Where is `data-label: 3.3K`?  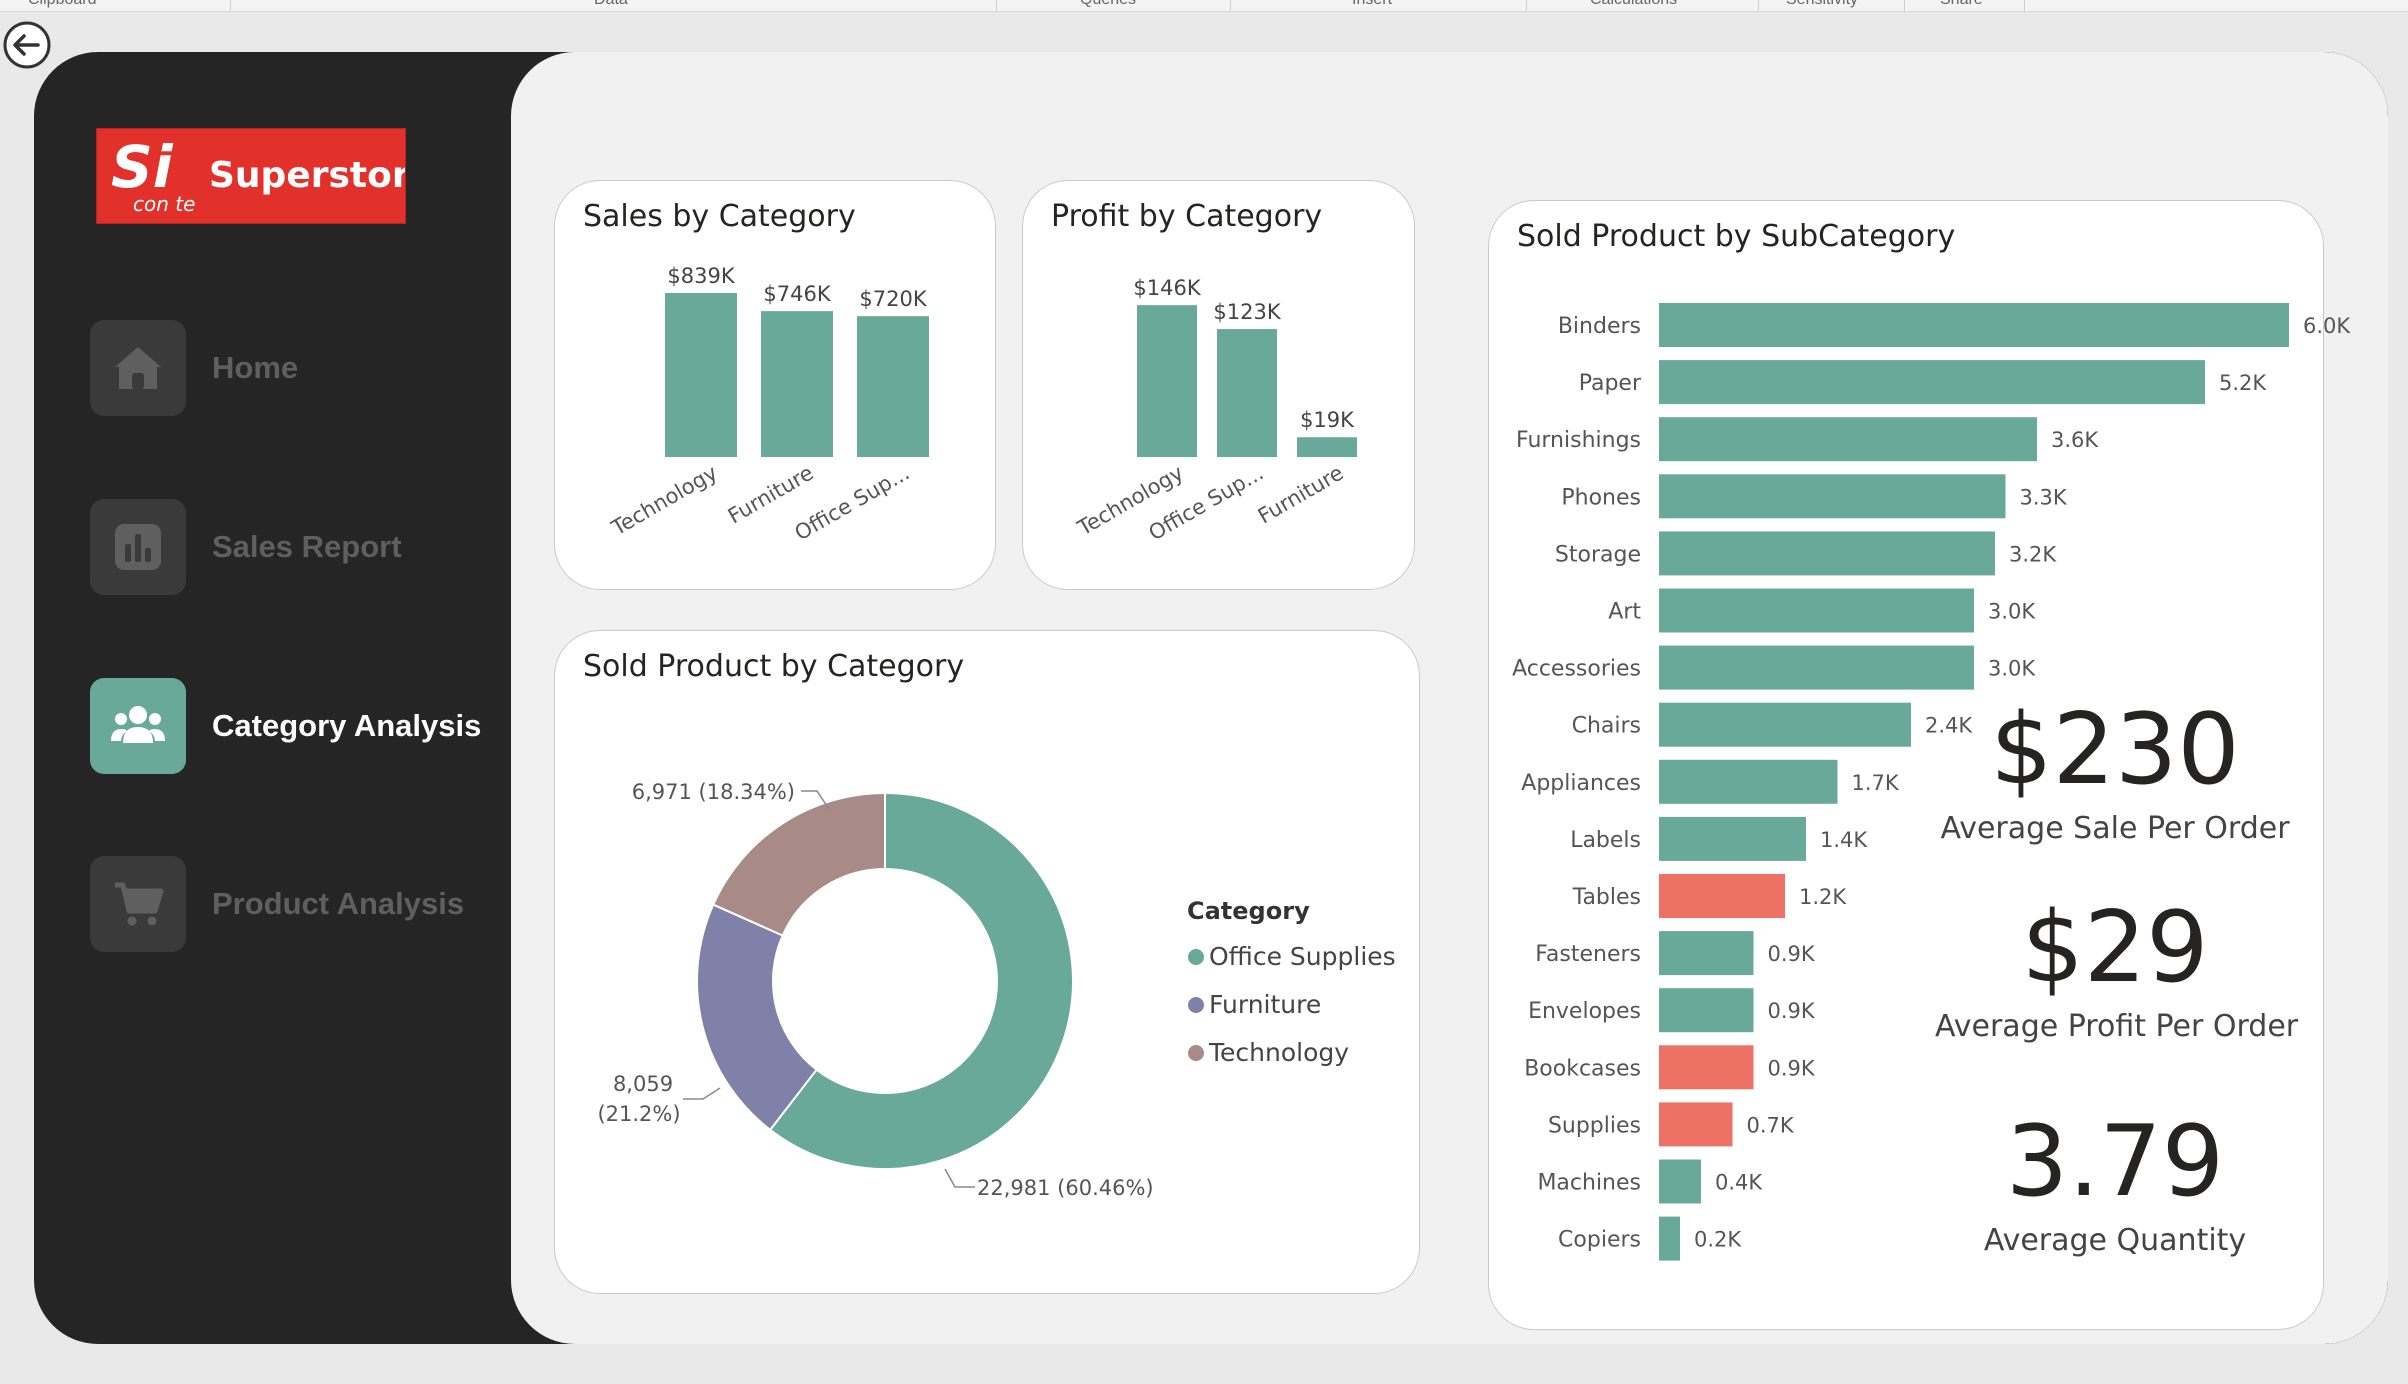
data-label: 3.3K is located at coordinates (2044, 497).